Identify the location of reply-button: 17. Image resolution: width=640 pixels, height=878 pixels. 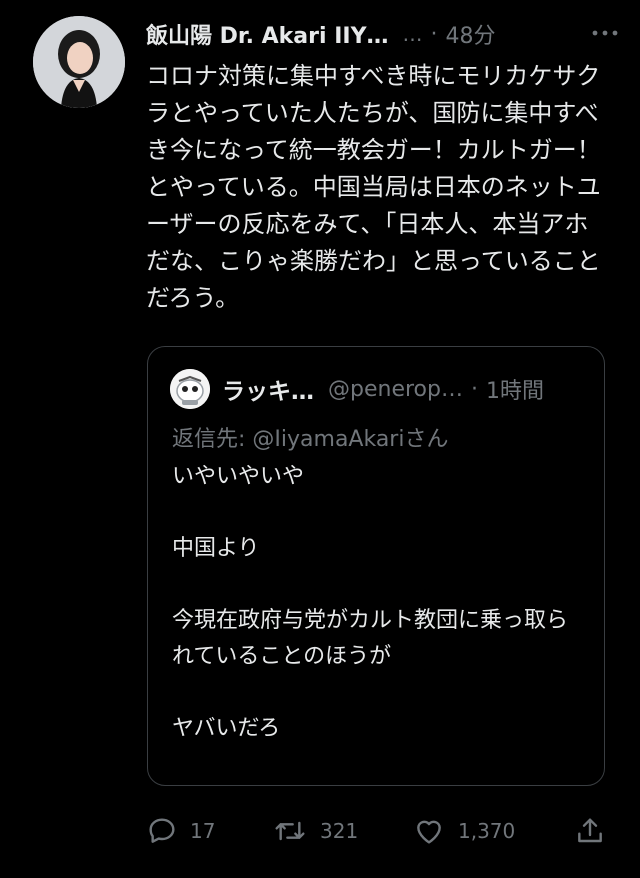
(180, 831).